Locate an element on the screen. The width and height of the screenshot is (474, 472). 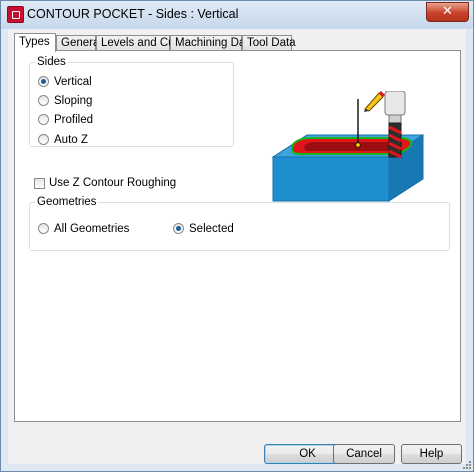
tab-types: Types is located at coordinates (35, 42).